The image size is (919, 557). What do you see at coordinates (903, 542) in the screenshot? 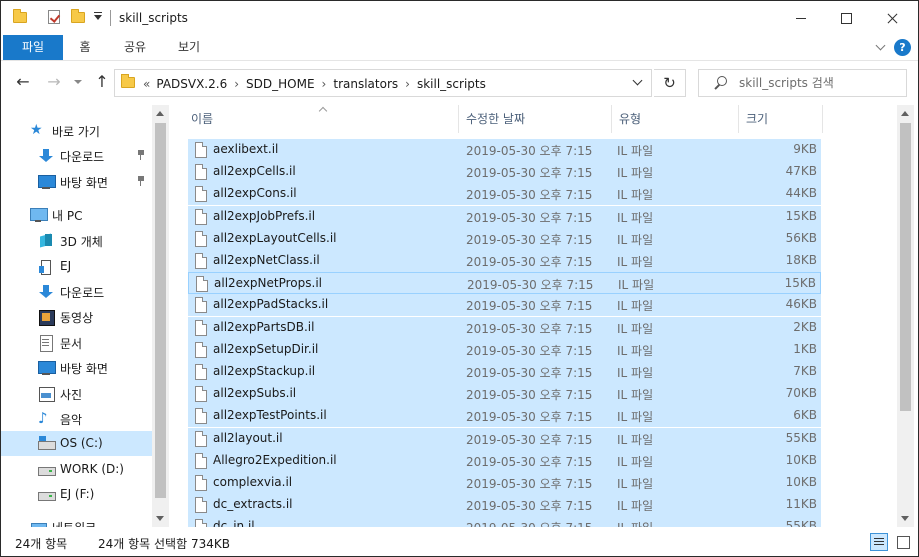
I see `large-icons-view-icon` at bounding box center [903, 542].